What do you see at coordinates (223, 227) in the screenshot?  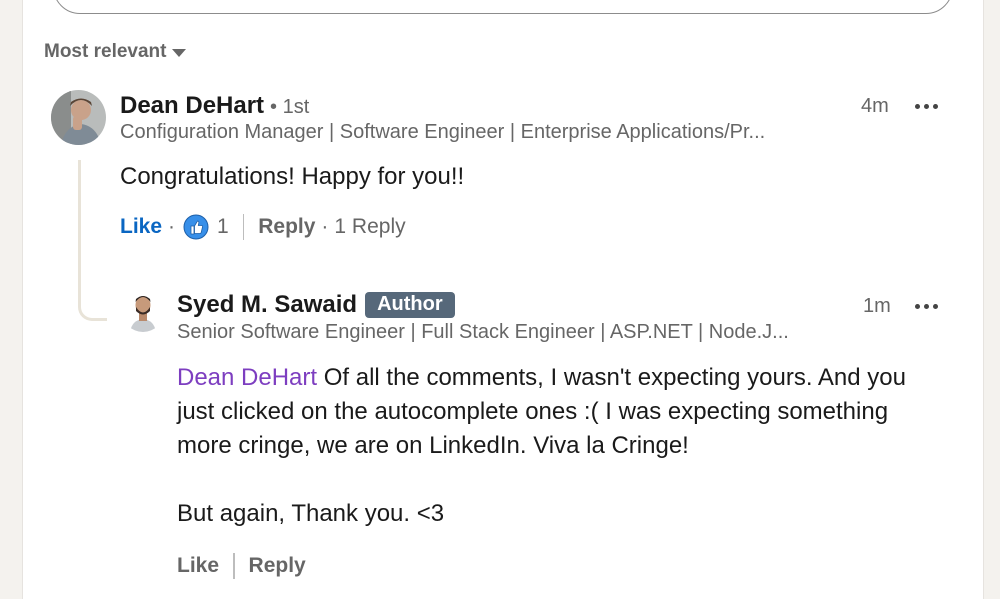 I see `reaction-count: 1` at bounding box center [223, 227].